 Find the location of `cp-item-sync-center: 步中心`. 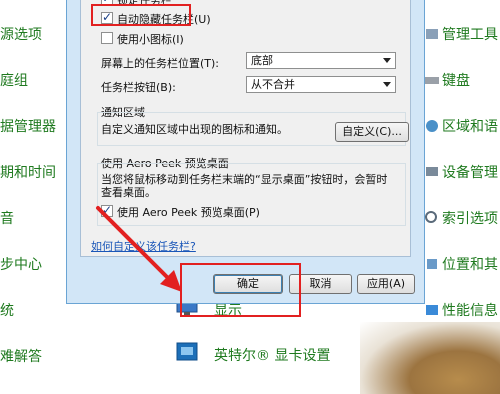

cp-item-sync-center: 步中心 is located at coordinates (21, 264).